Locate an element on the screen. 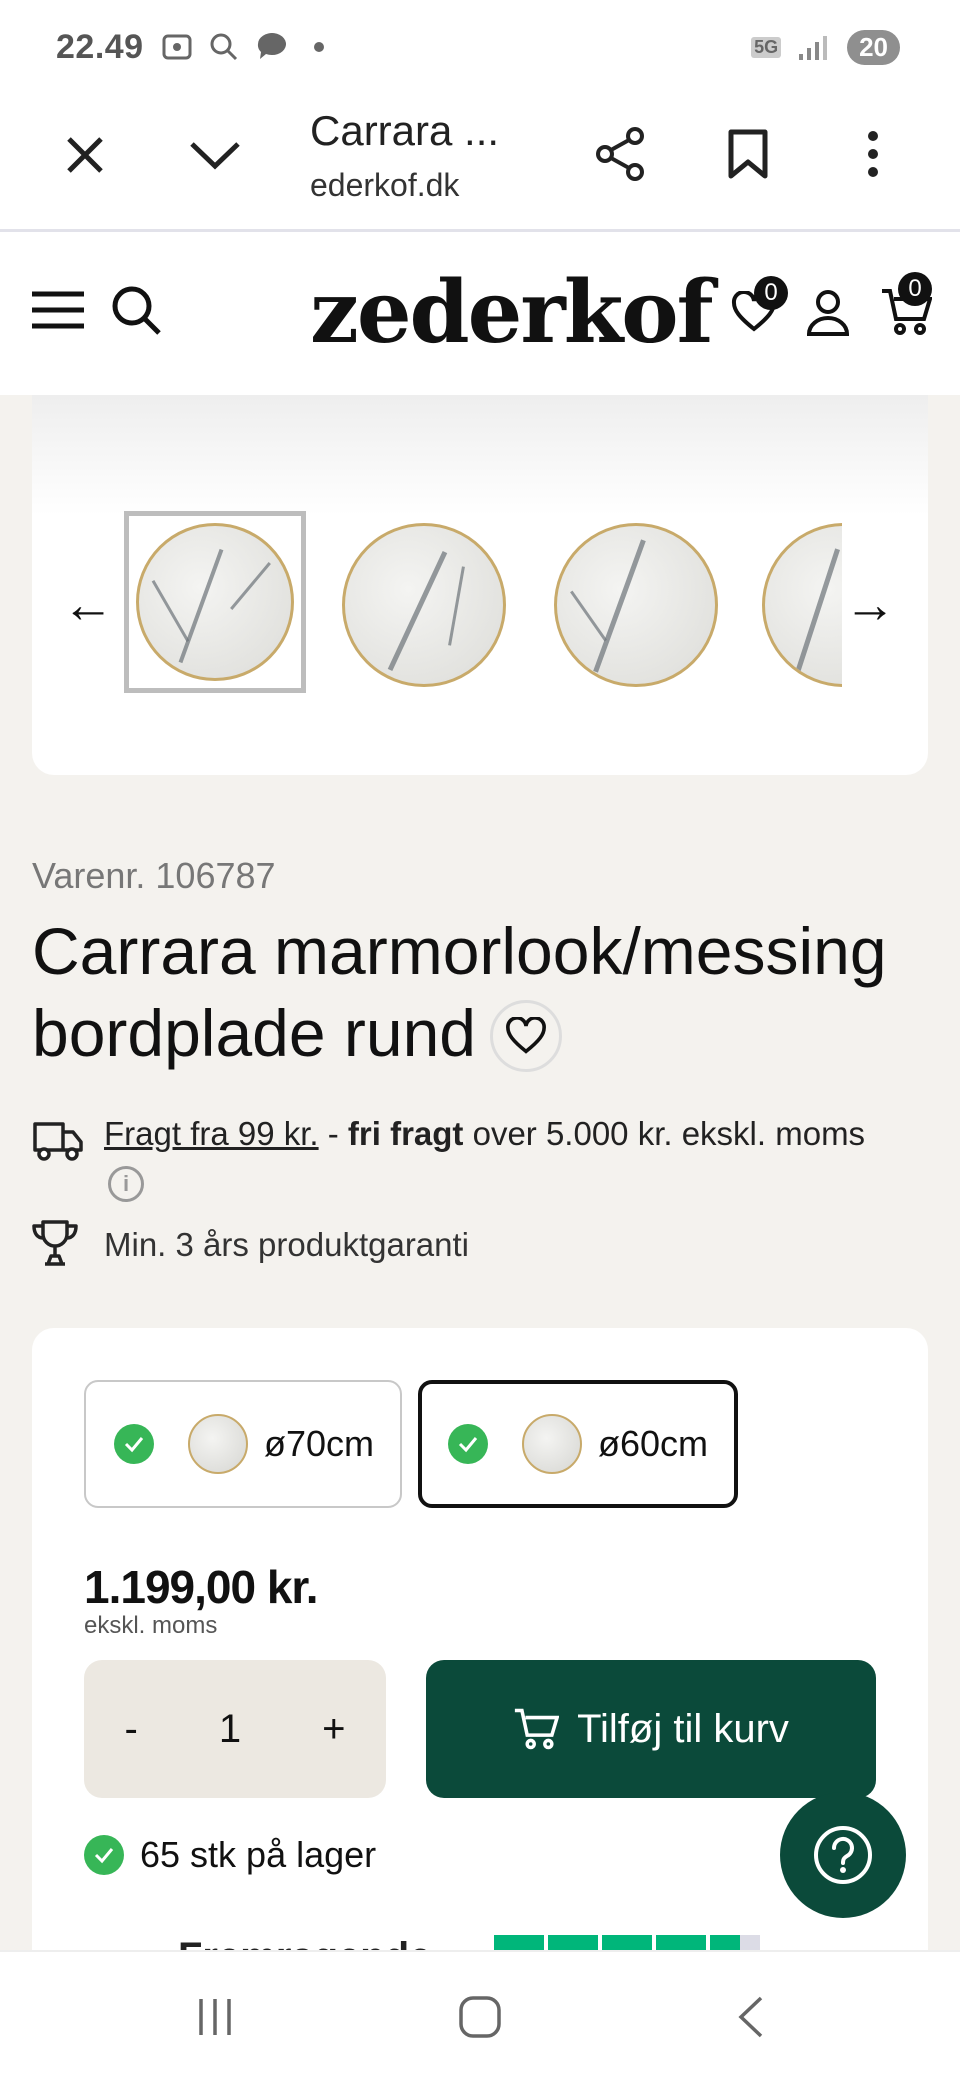 This screenshot has height=2080, width=960. help-button is located at coordinates (843, 1855).